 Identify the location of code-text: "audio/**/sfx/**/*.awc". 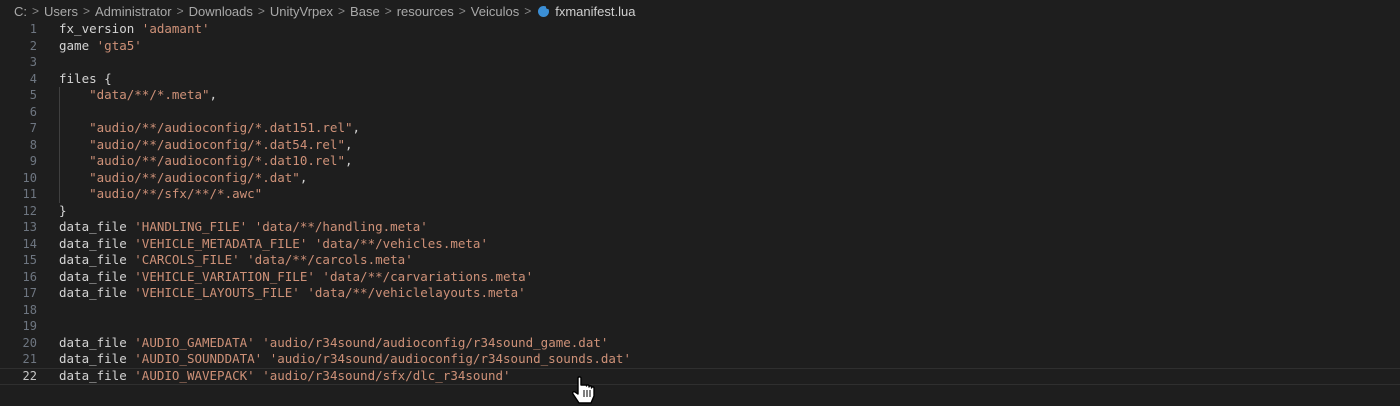
(160, 194).